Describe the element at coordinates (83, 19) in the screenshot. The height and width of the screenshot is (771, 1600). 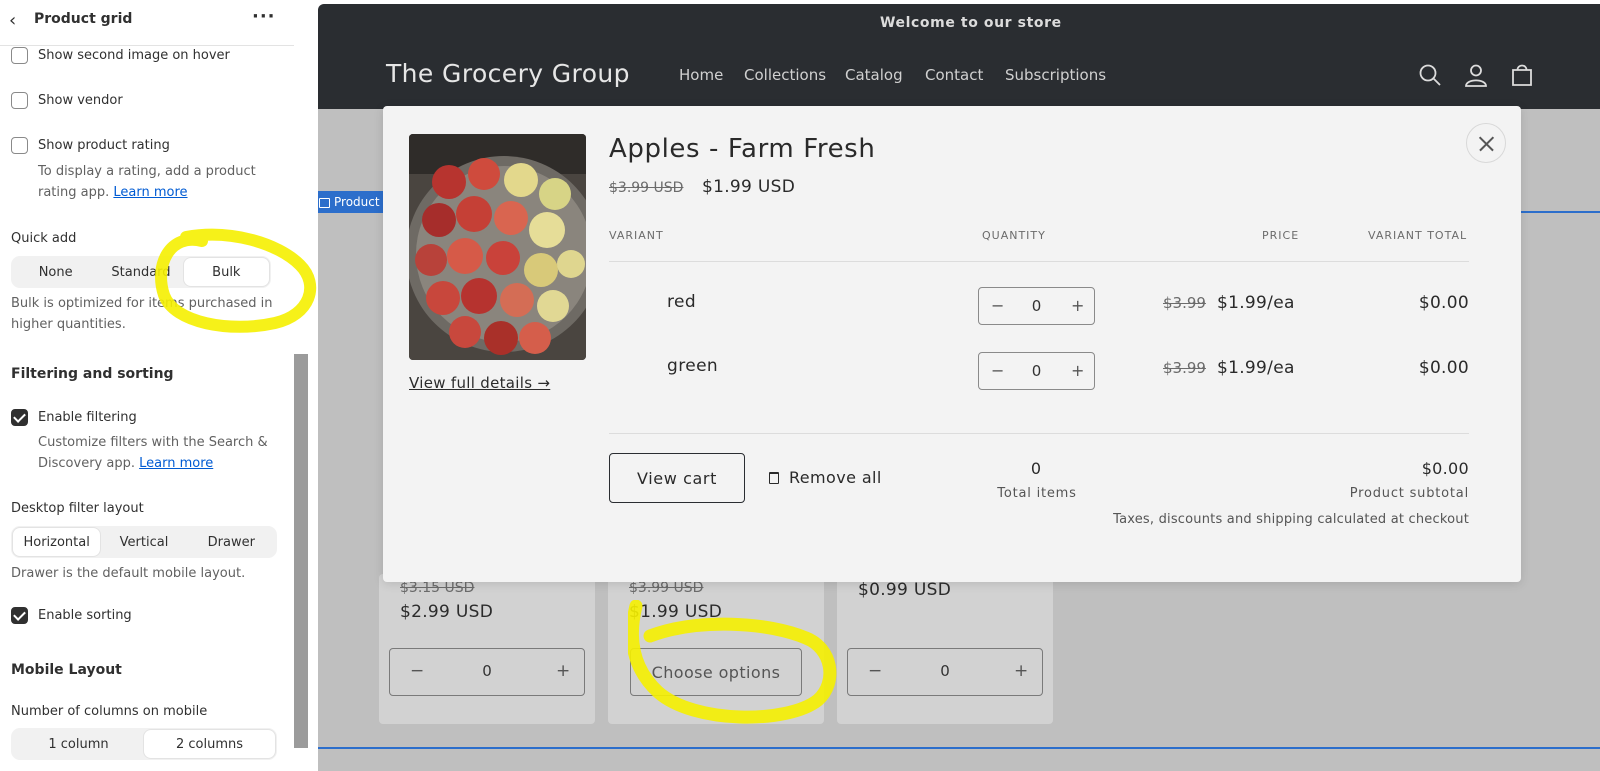
I see `panel-title: Product grid` at that location.